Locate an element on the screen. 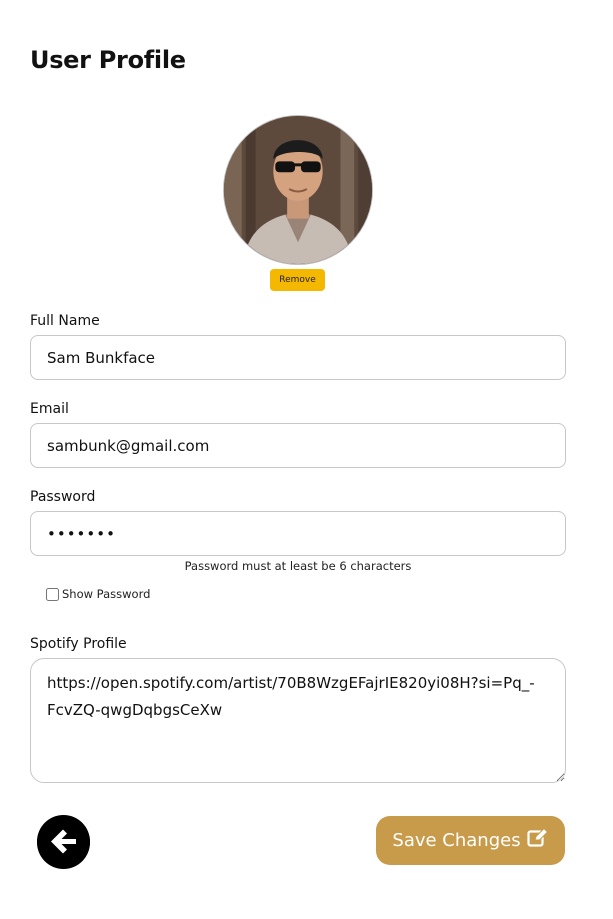 This screenshot has width=613, height=919. back-button is located at coordinates (63, 842).